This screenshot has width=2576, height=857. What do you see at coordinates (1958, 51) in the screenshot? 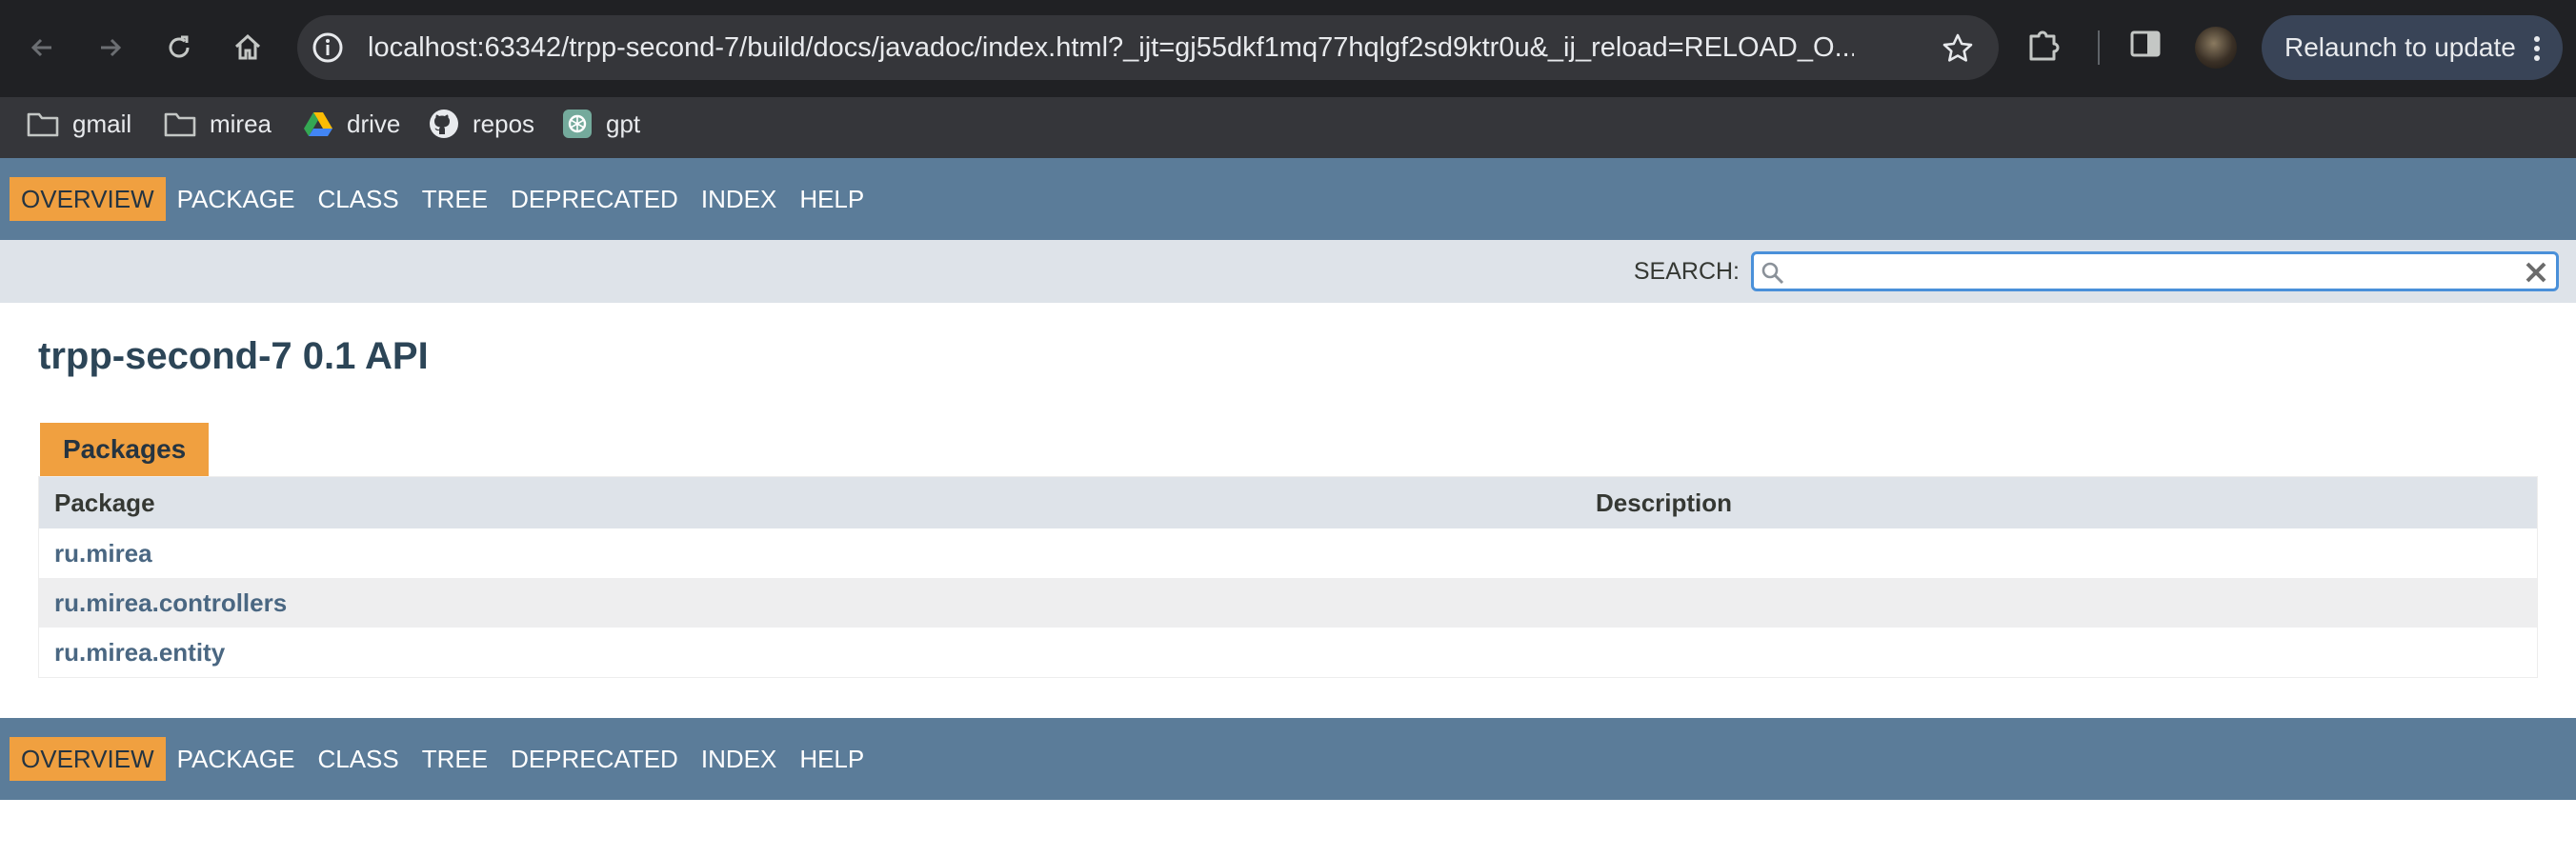
I see `bookmark-star-icon` at bounding box center [1958, 51].